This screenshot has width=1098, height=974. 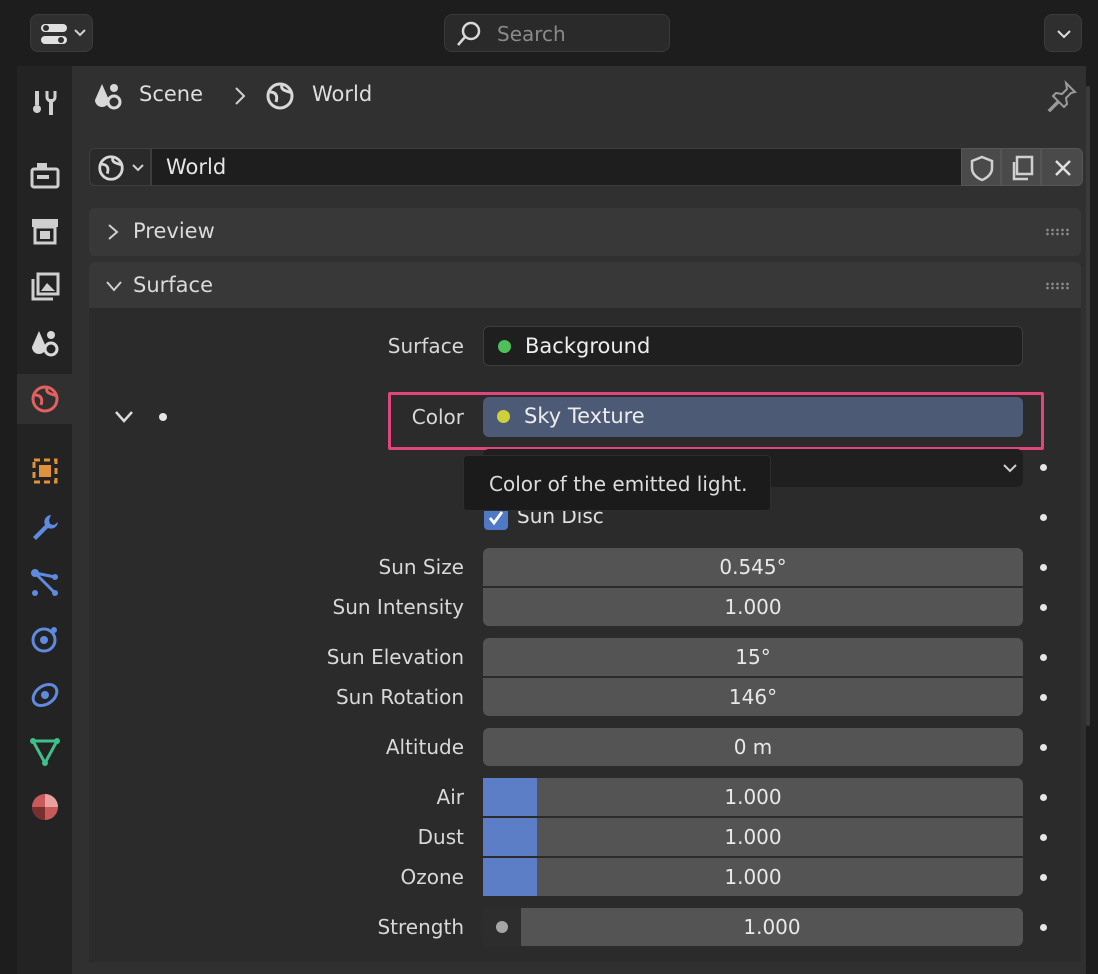 I want to click on material-icon, so click(x=45, y=807).